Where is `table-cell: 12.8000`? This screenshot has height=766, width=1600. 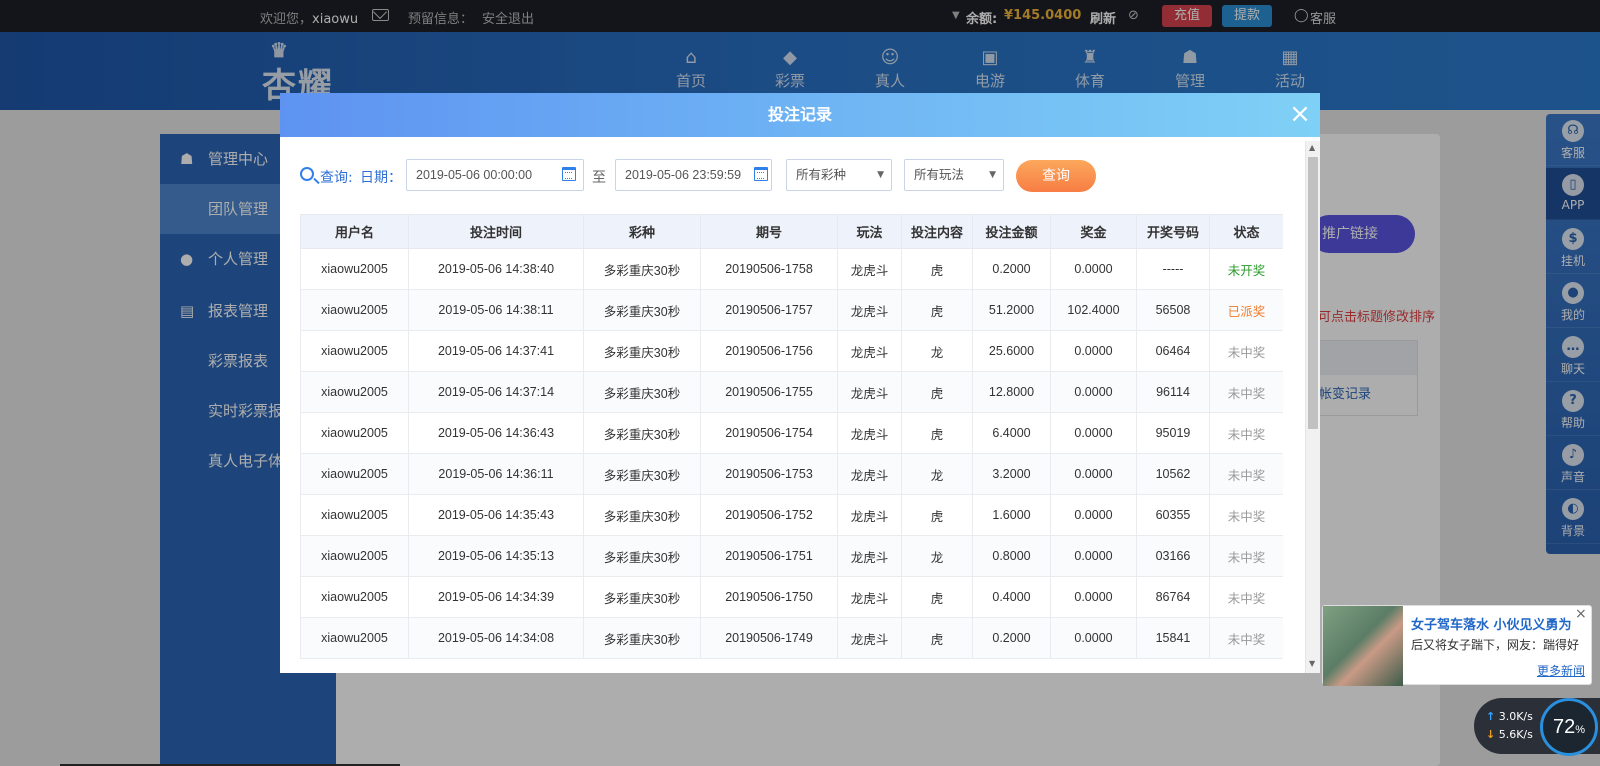
table-cell: 12.8000 is located at coordinates (1011, 392).